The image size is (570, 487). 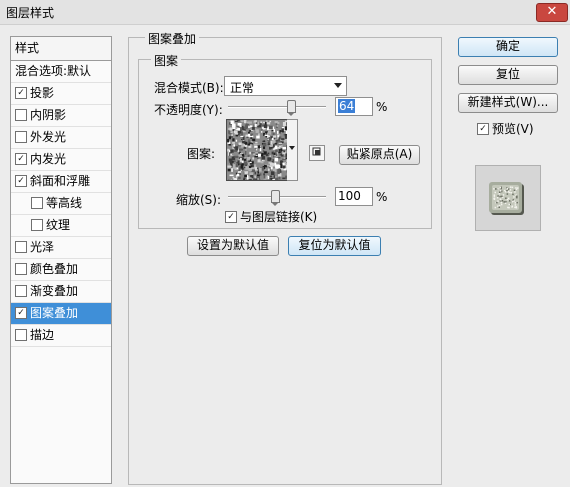 I want to click on blend-mode-label: 混合模式(B):, so click(x=189, y=88).